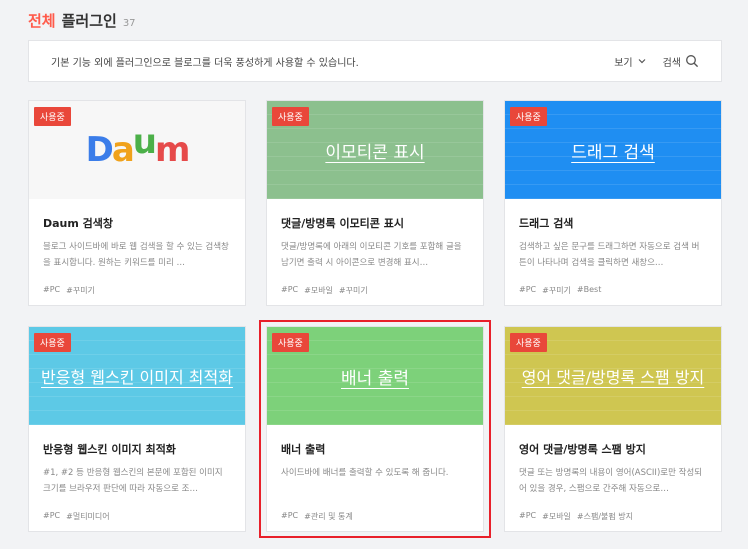 Image resolution: width=748 pixels, height=549 pixels. I want to click on card-tags: #PC #모바일 #스팸/불펌 방지, so click(613, 516).